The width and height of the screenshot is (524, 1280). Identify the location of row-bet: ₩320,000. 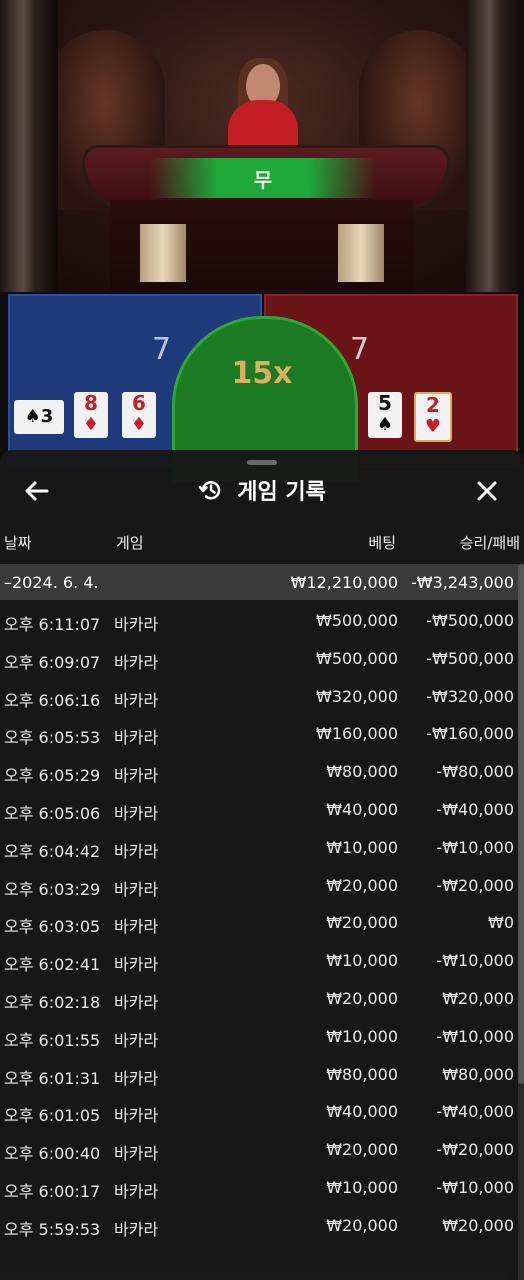
(357, 696).